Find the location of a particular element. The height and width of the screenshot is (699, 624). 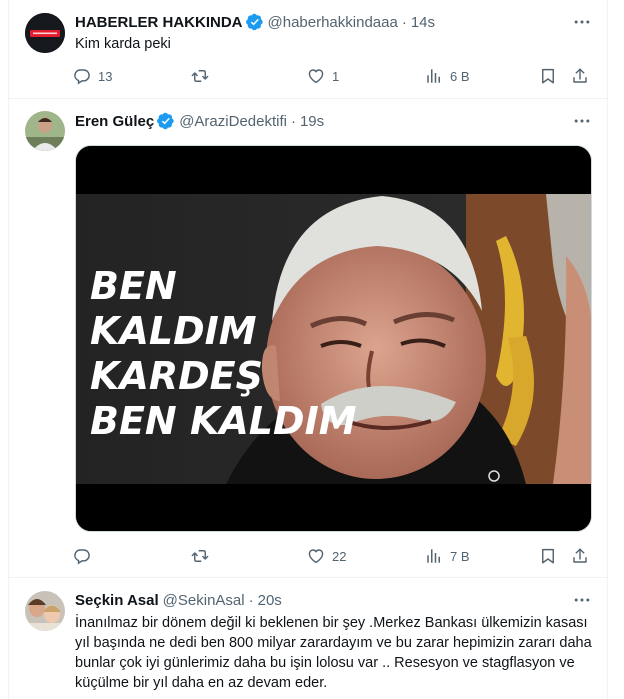

tweet-text: Kim karda peki is located at coordinates (123, 44).